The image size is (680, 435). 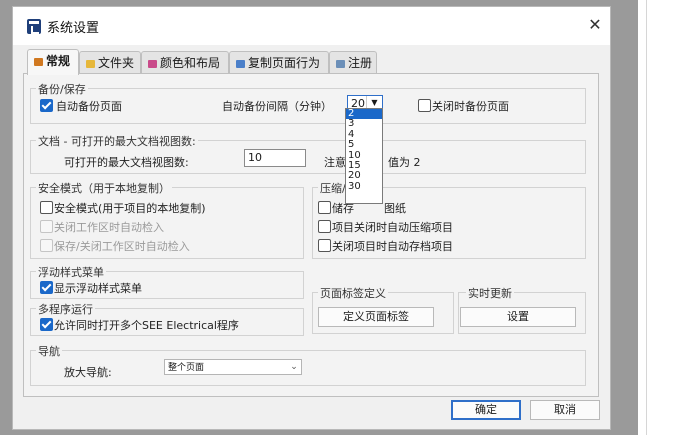 What do you see at coordinates (490, 293) in the screenshot?
I see `realtime-group-title: 实时更新` at bounding box center [490, 293].